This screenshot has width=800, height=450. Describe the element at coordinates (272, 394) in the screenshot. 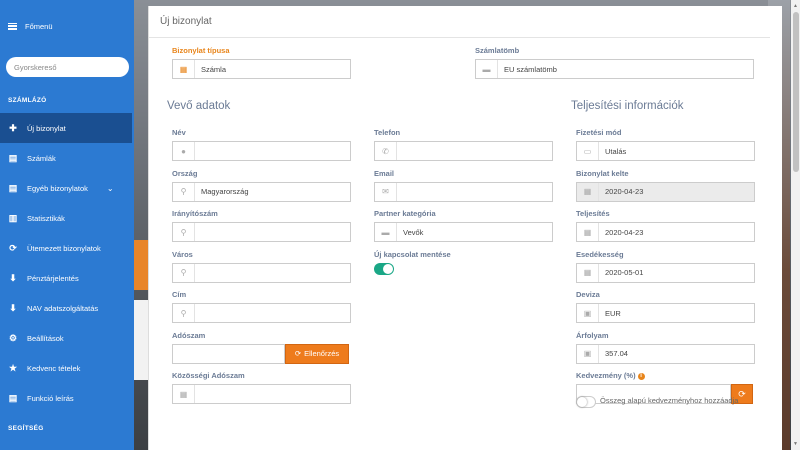

I see `eu-tax-value` at that location.